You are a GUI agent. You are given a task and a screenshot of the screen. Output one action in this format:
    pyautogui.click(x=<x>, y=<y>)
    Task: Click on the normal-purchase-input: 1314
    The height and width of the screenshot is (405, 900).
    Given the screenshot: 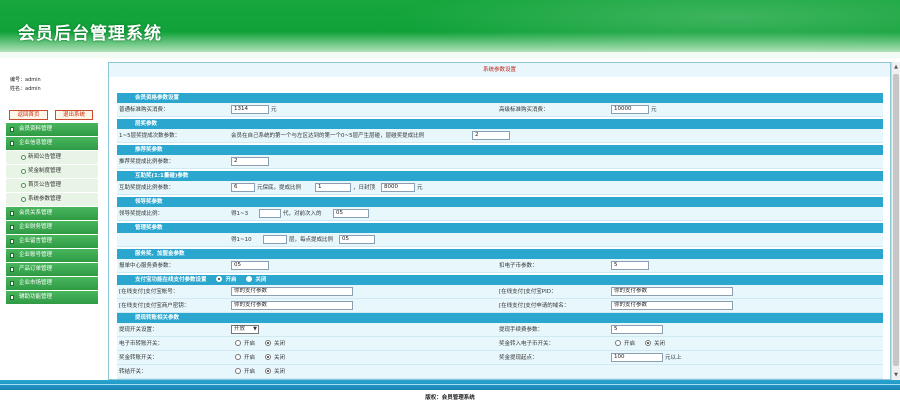 What is the action you would take?
    pyautogui.click(x=250, y=109)
    